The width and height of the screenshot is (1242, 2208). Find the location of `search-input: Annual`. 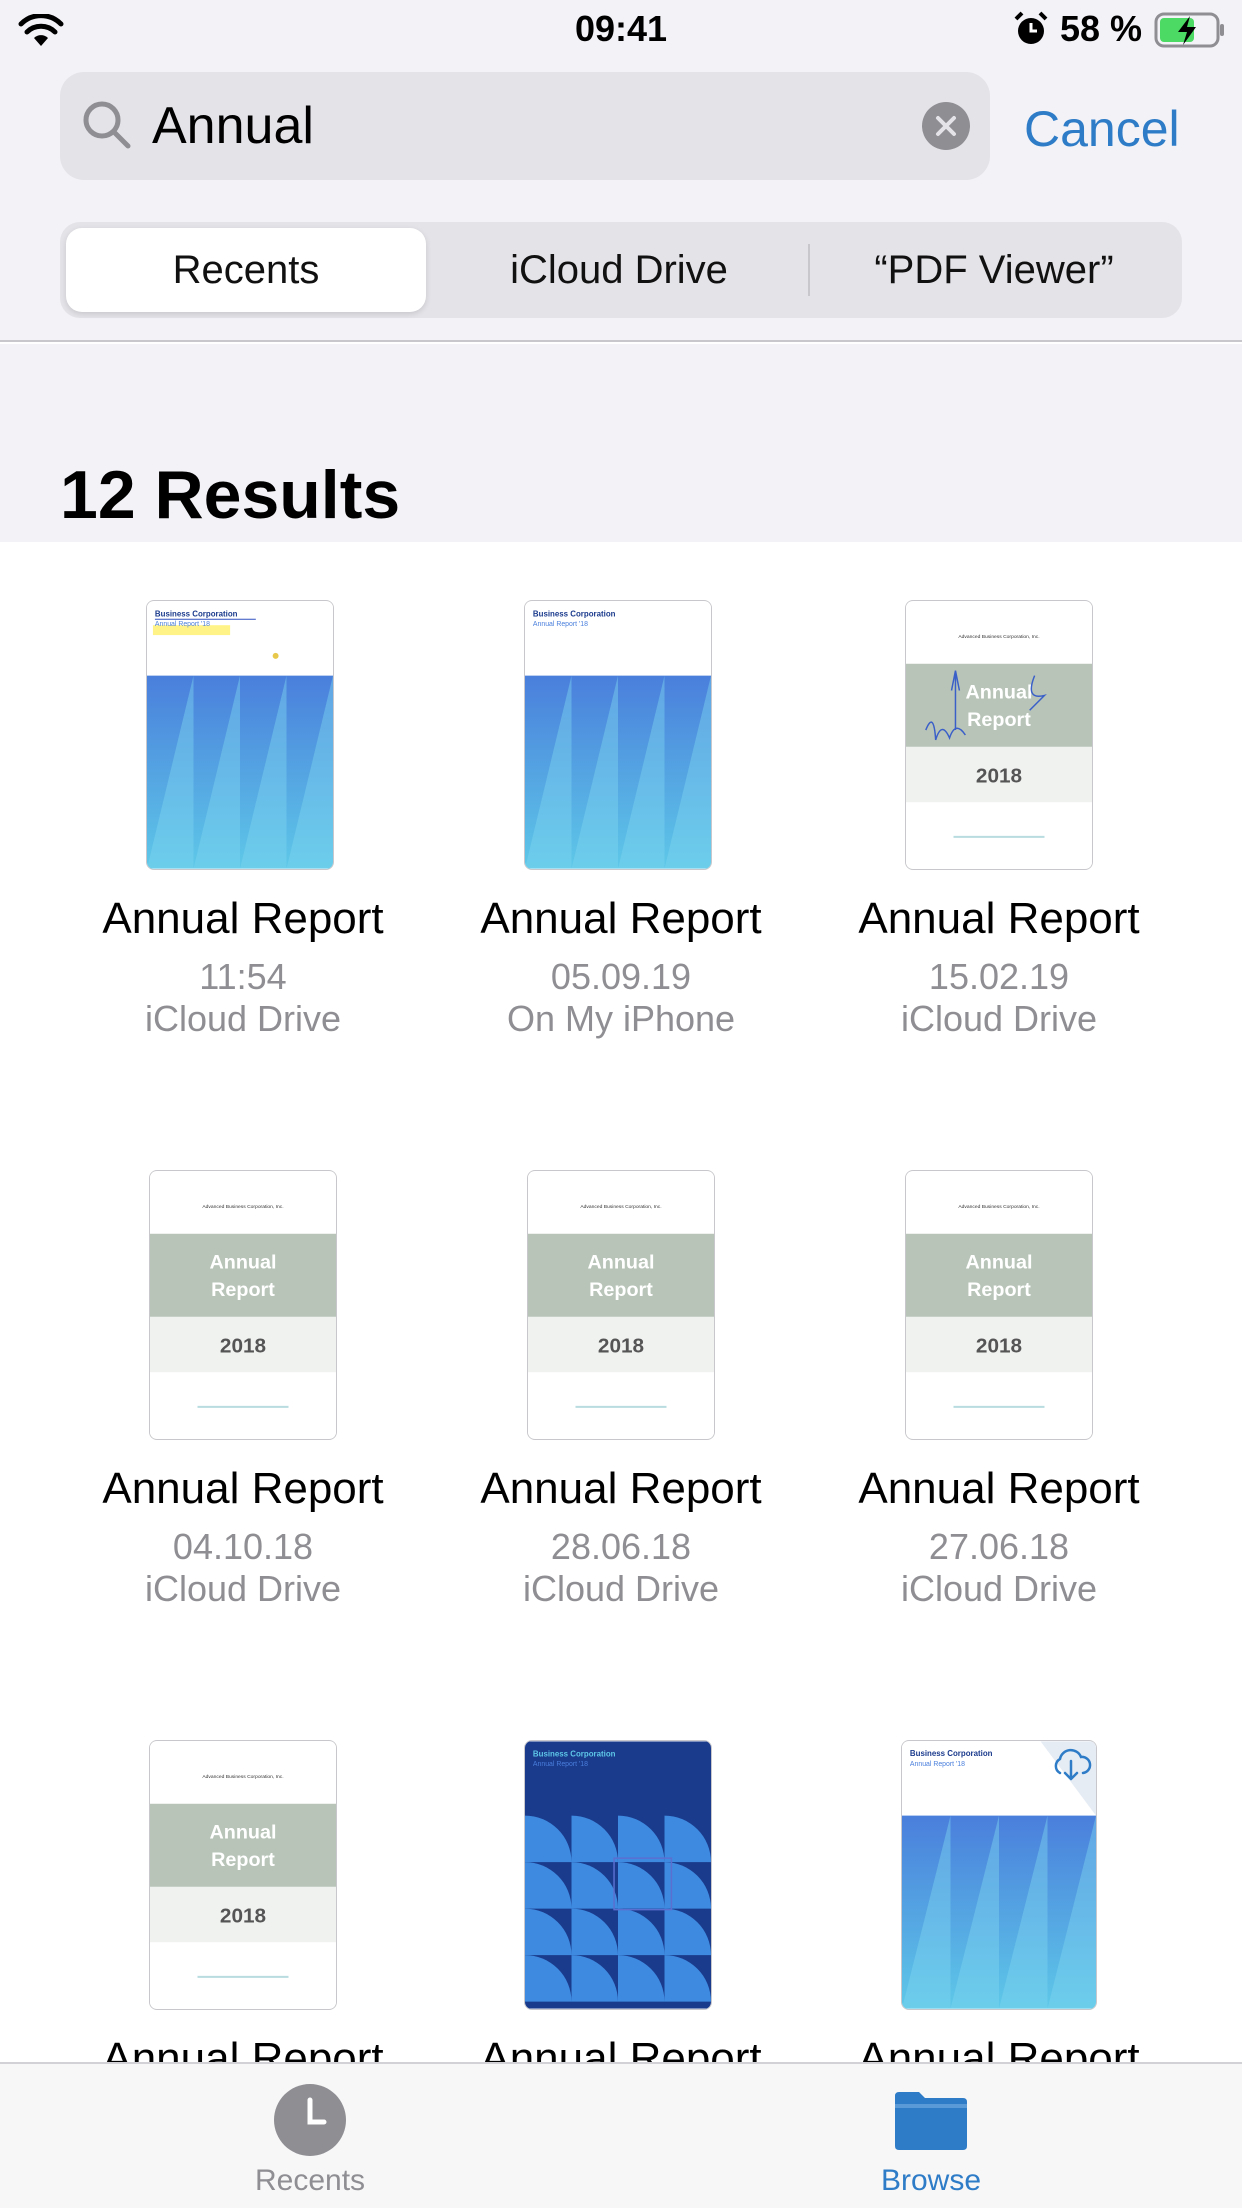

search-input: Annual is located at coordinates (233, 126).